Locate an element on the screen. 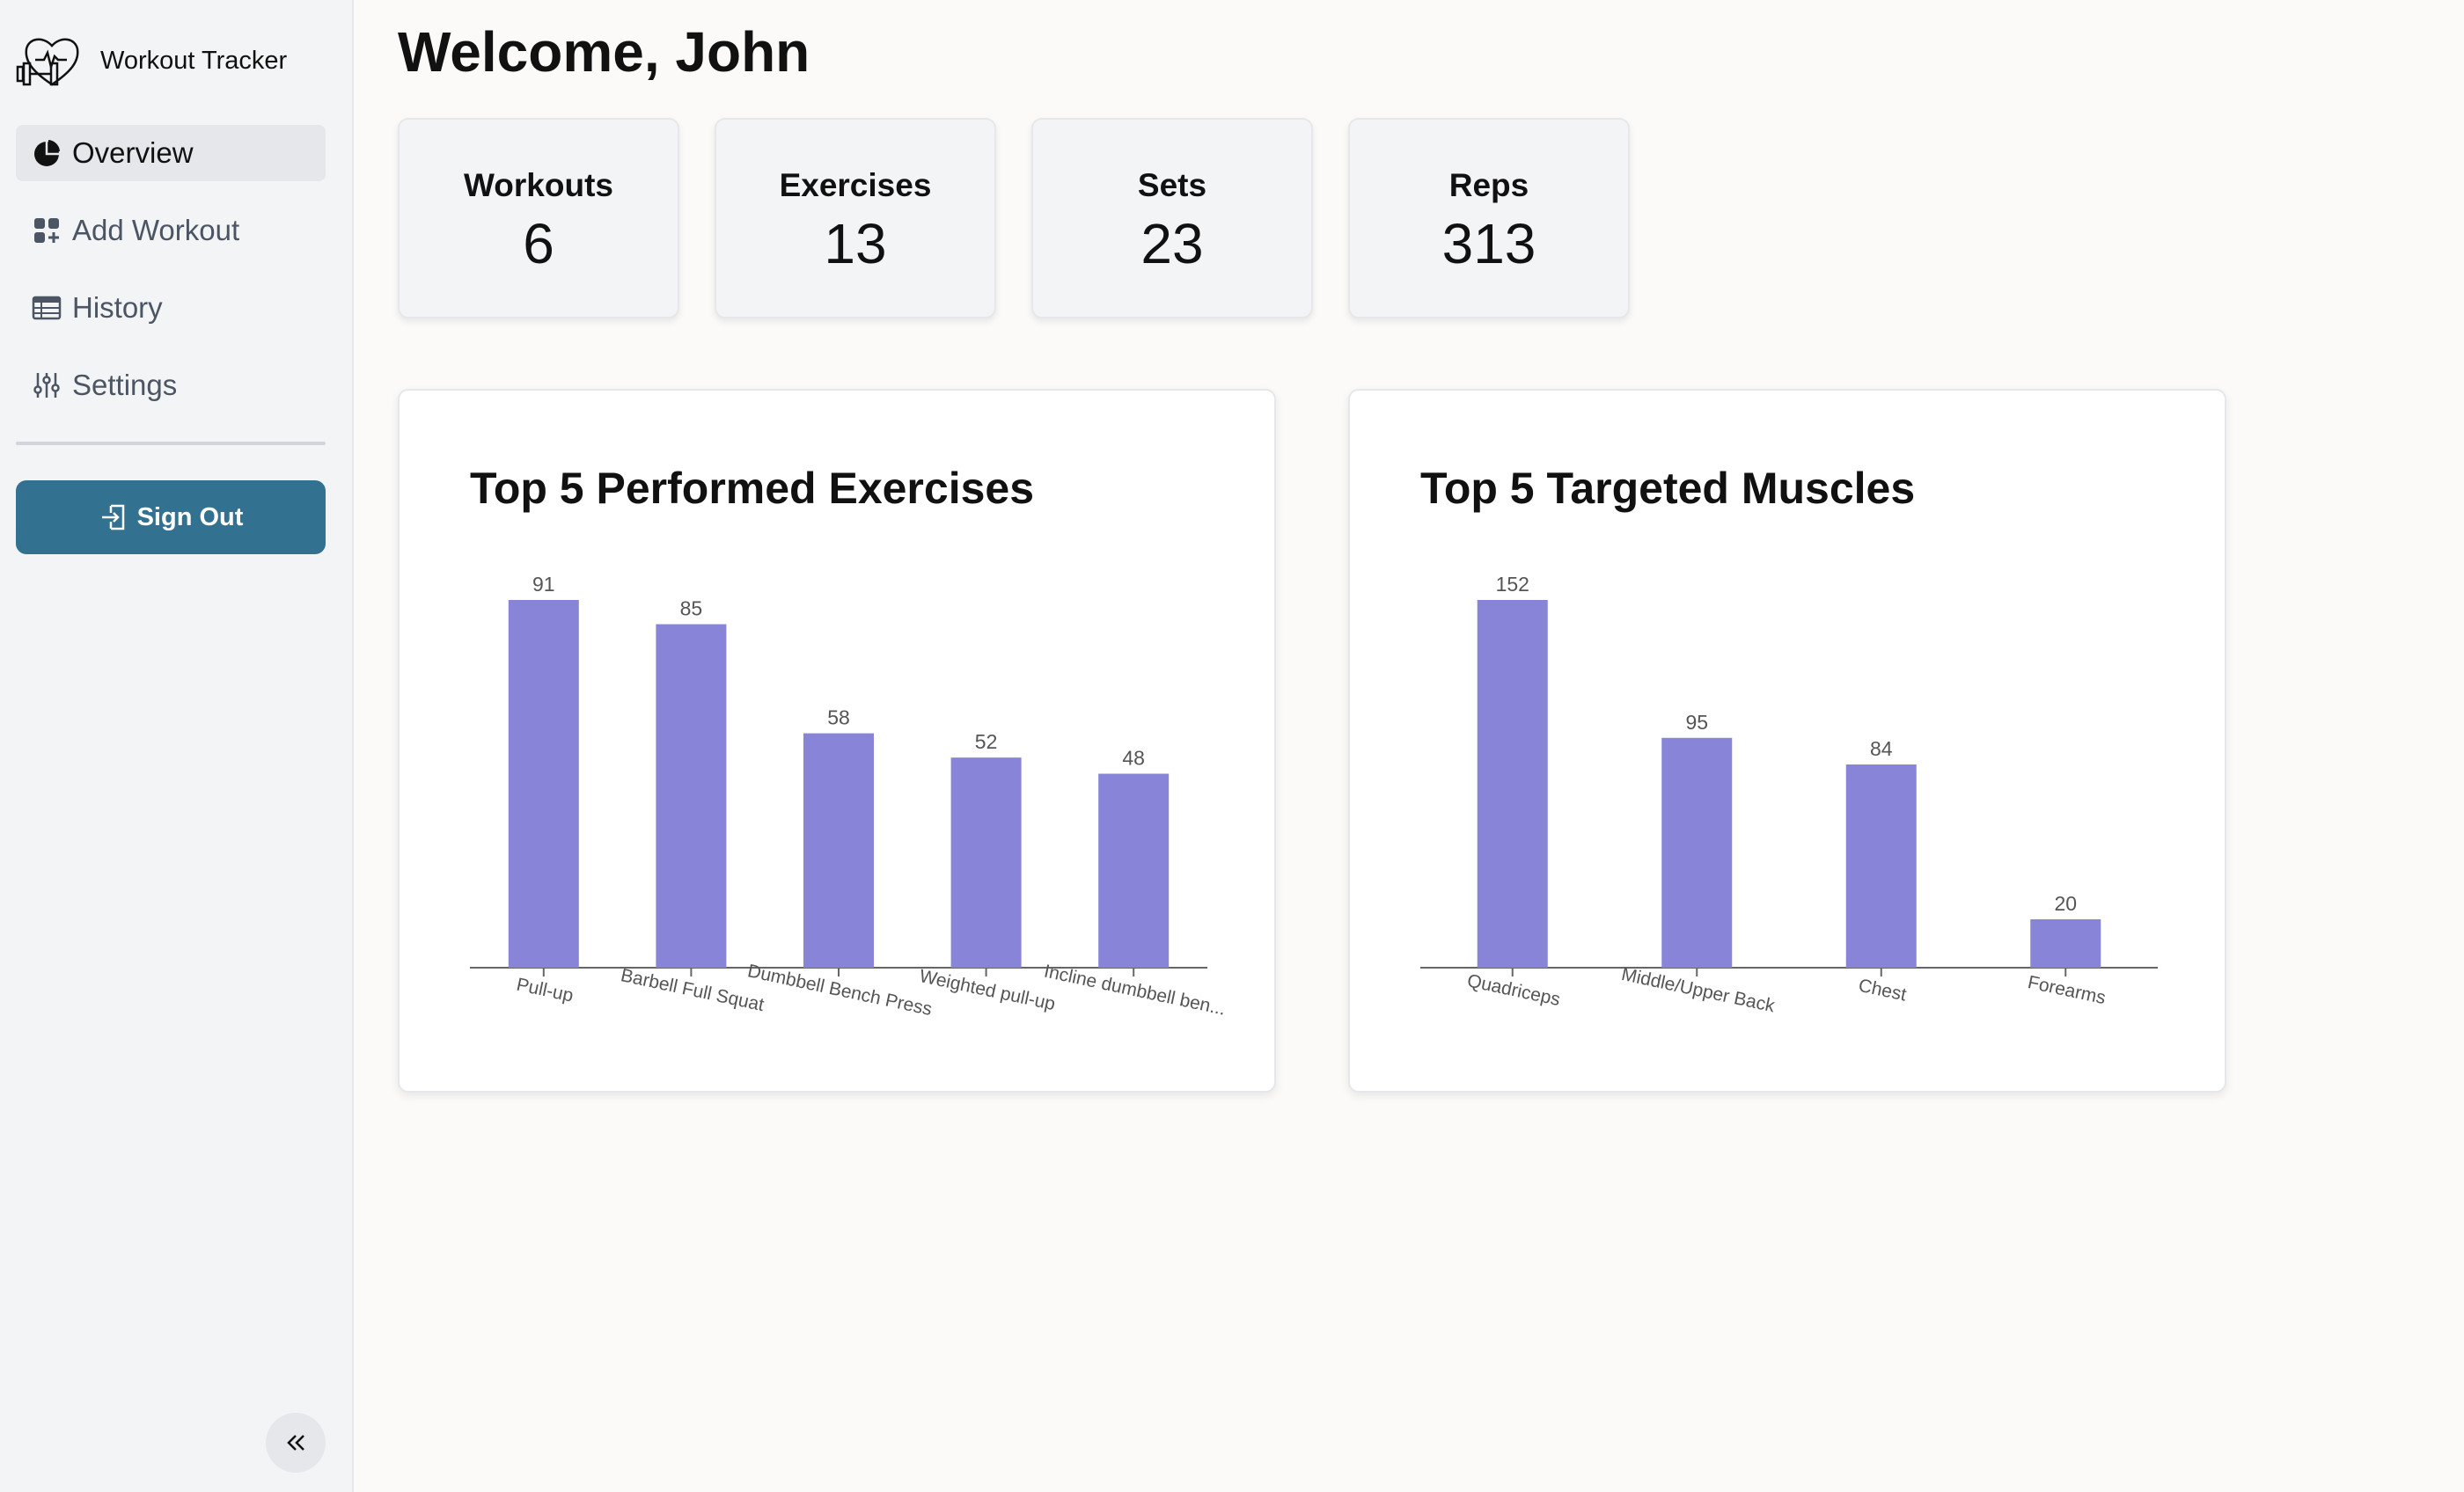  sign-out-icon is located at coordinates (113, 517).